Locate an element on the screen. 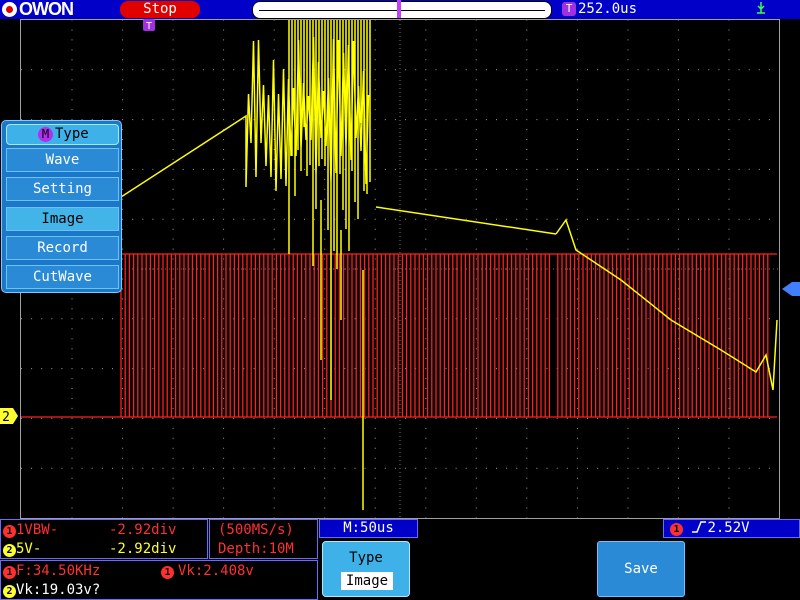 The image size is (800, 600). run-stop-indicator: Stop is located at coordinates (160, 9).